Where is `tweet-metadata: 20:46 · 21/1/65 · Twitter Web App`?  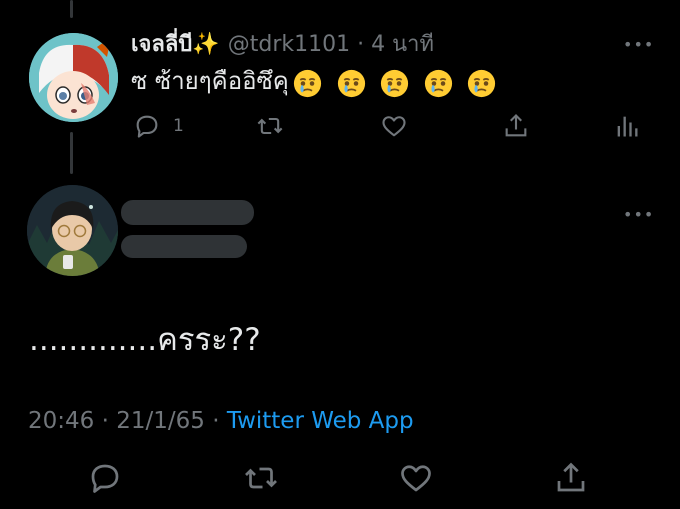 tweet-metadata: 20:46 · 21/1/65 · Twitter Web App is located at coordinates (221, 421).